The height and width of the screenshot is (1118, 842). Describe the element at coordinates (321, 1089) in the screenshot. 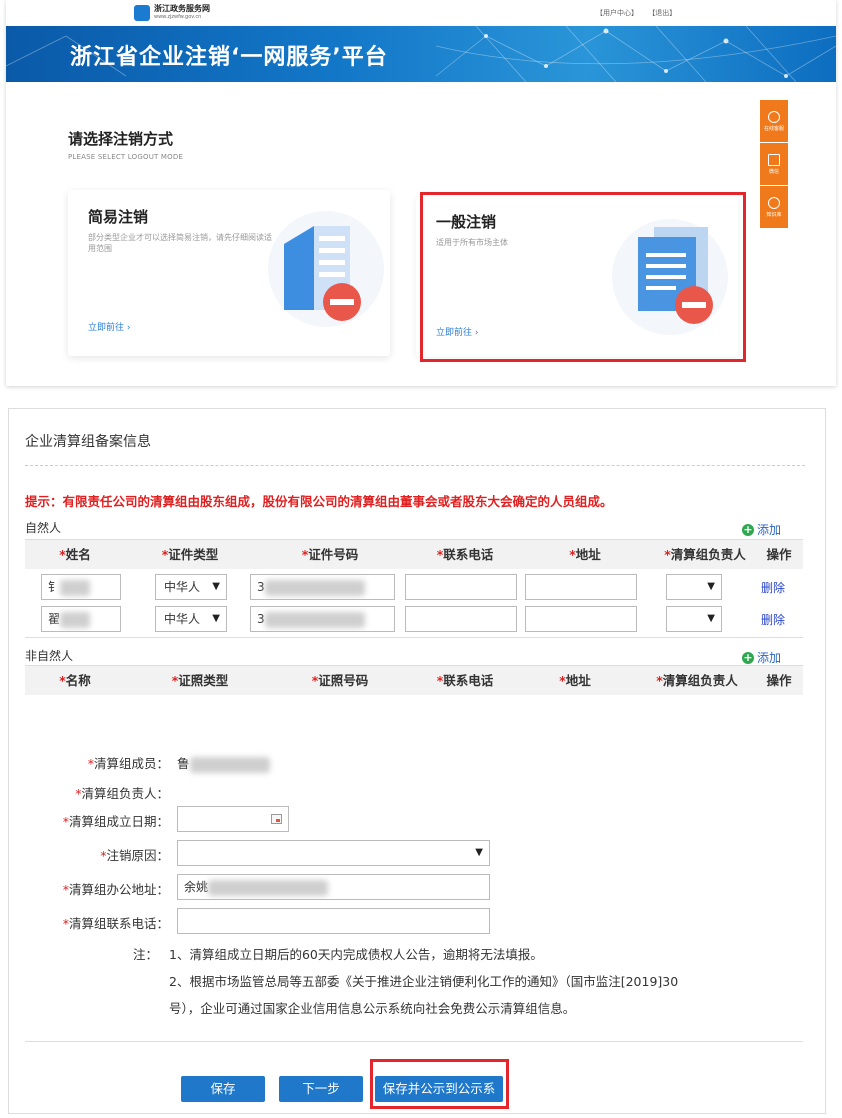

I see `next-step-button: 下一步` at that location.